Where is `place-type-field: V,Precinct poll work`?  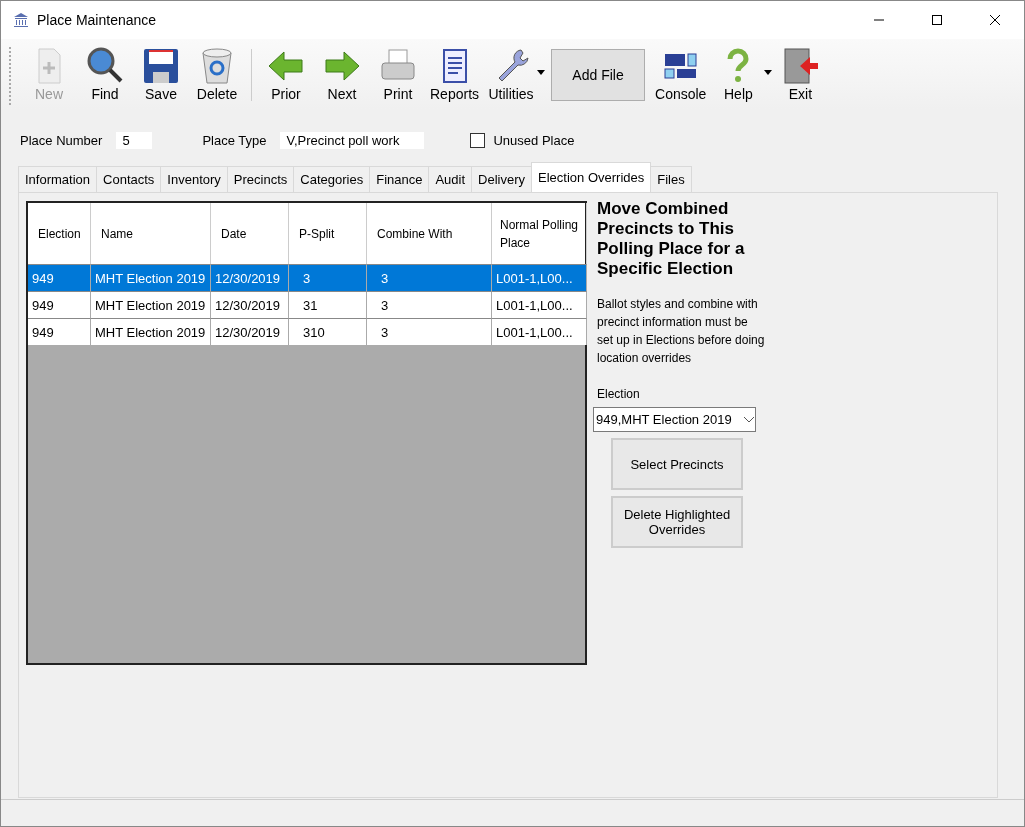
place-type-field: V,Precinct poll work is located at coordinates (352, 140).